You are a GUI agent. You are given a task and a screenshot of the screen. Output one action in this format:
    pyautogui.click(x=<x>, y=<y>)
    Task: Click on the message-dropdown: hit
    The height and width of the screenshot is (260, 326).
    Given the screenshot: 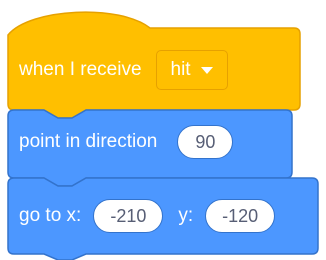 What is the action you would take?
    pyautogui.click(x=191, y=70)
    